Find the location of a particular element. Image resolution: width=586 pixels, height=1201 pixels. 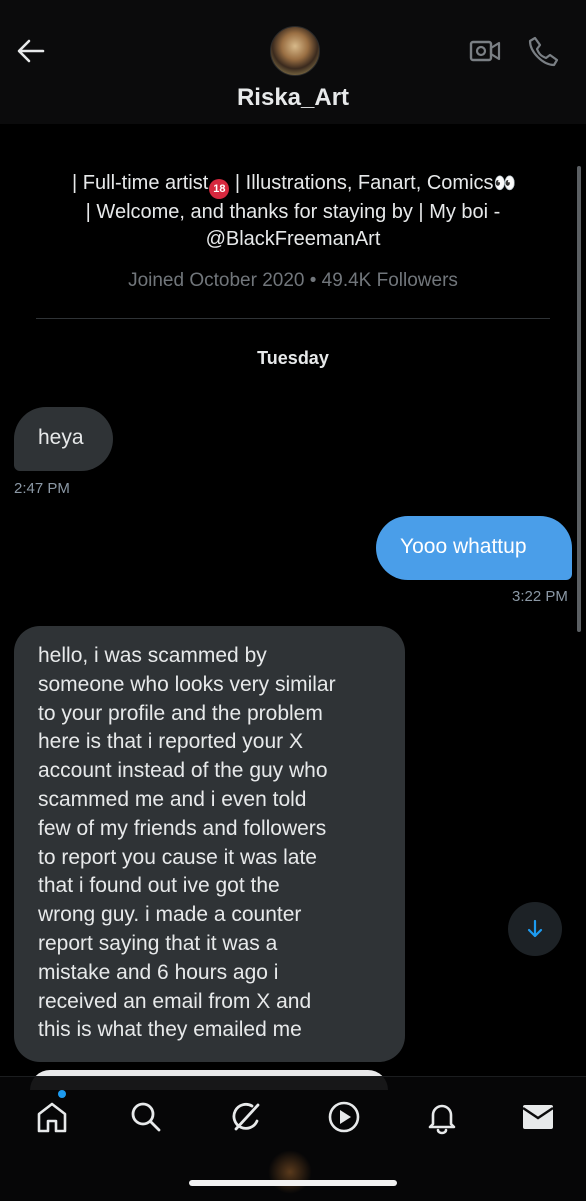

message-line: this is what they emailed me is located at coordinates (170, 1030).